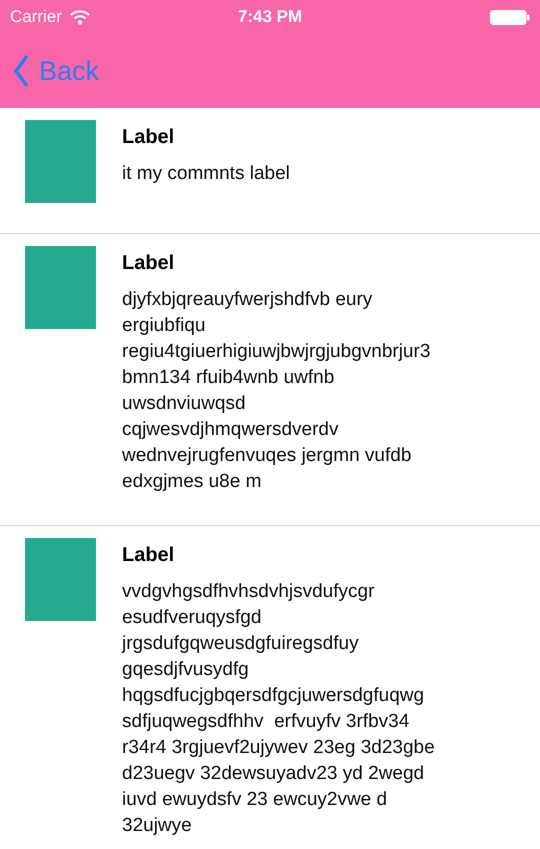 The height and width of the screenshot is (849, 540). I want to click on chevron-left-icon, so click(21, 71).